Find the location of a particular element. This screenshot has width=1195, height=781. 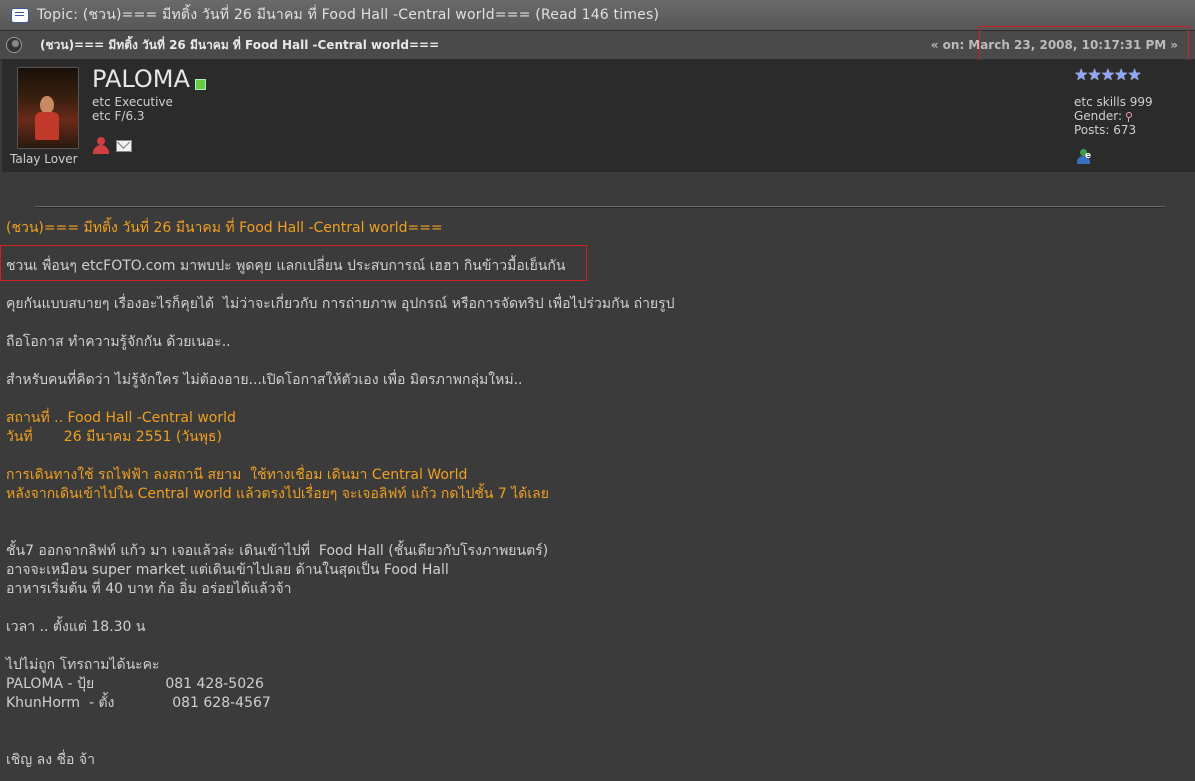

camera-info: etc F/6.3 is located at coordinates (118, 116).